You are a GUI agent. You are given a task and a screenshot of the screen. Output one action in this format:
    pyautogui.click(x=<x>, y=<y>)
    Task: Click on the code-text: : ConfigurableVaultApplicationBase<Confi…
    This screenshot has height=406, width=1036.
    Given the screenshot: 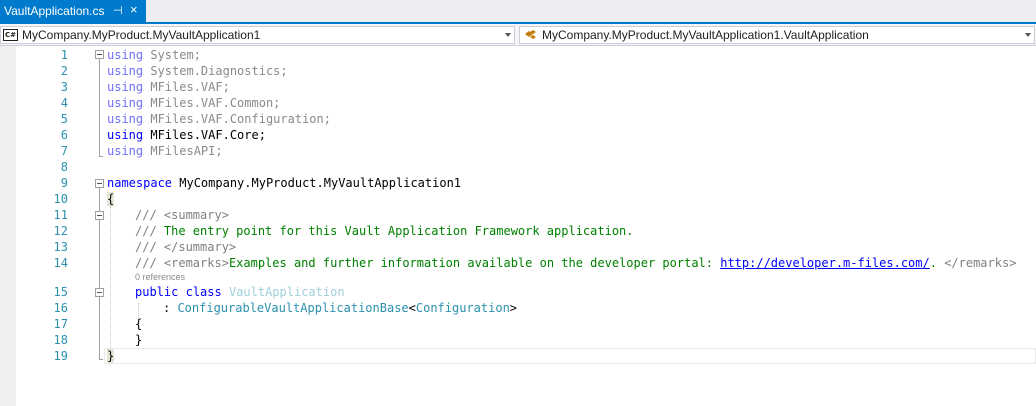 What is the action you would take?
    pyautogui.click(x=340, y=308)
    